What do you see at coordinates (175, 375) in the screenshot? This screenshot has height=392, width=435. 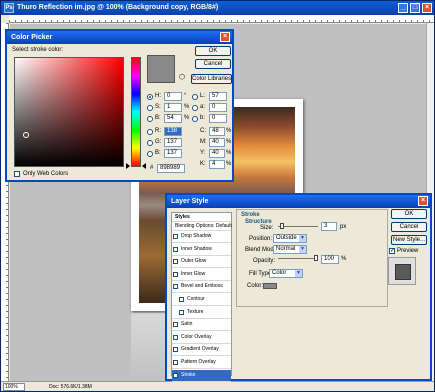 I see `style-item-checkbox: ✓` at bounding box center [175, 375].